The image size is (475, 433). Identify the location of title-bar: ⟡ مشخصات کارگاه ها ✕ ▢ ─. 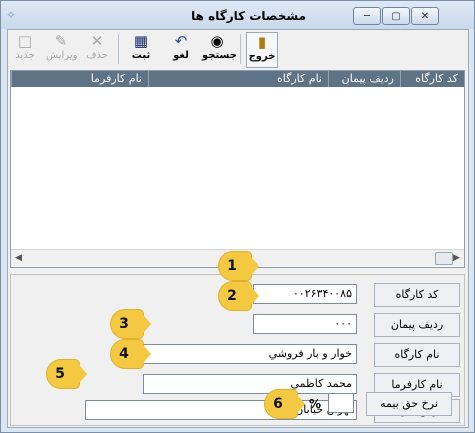
(237, 15).